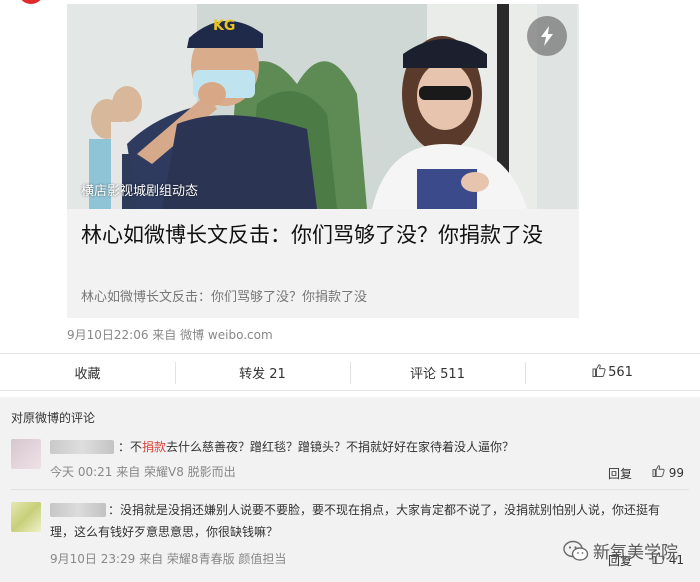 The image size is (700, 582). I want to click on comment-text-rest: 去什么慈善夜？蹭红毯？蹭镜头？不捐就好好在家待着没人逼你？, so click(340, 447).